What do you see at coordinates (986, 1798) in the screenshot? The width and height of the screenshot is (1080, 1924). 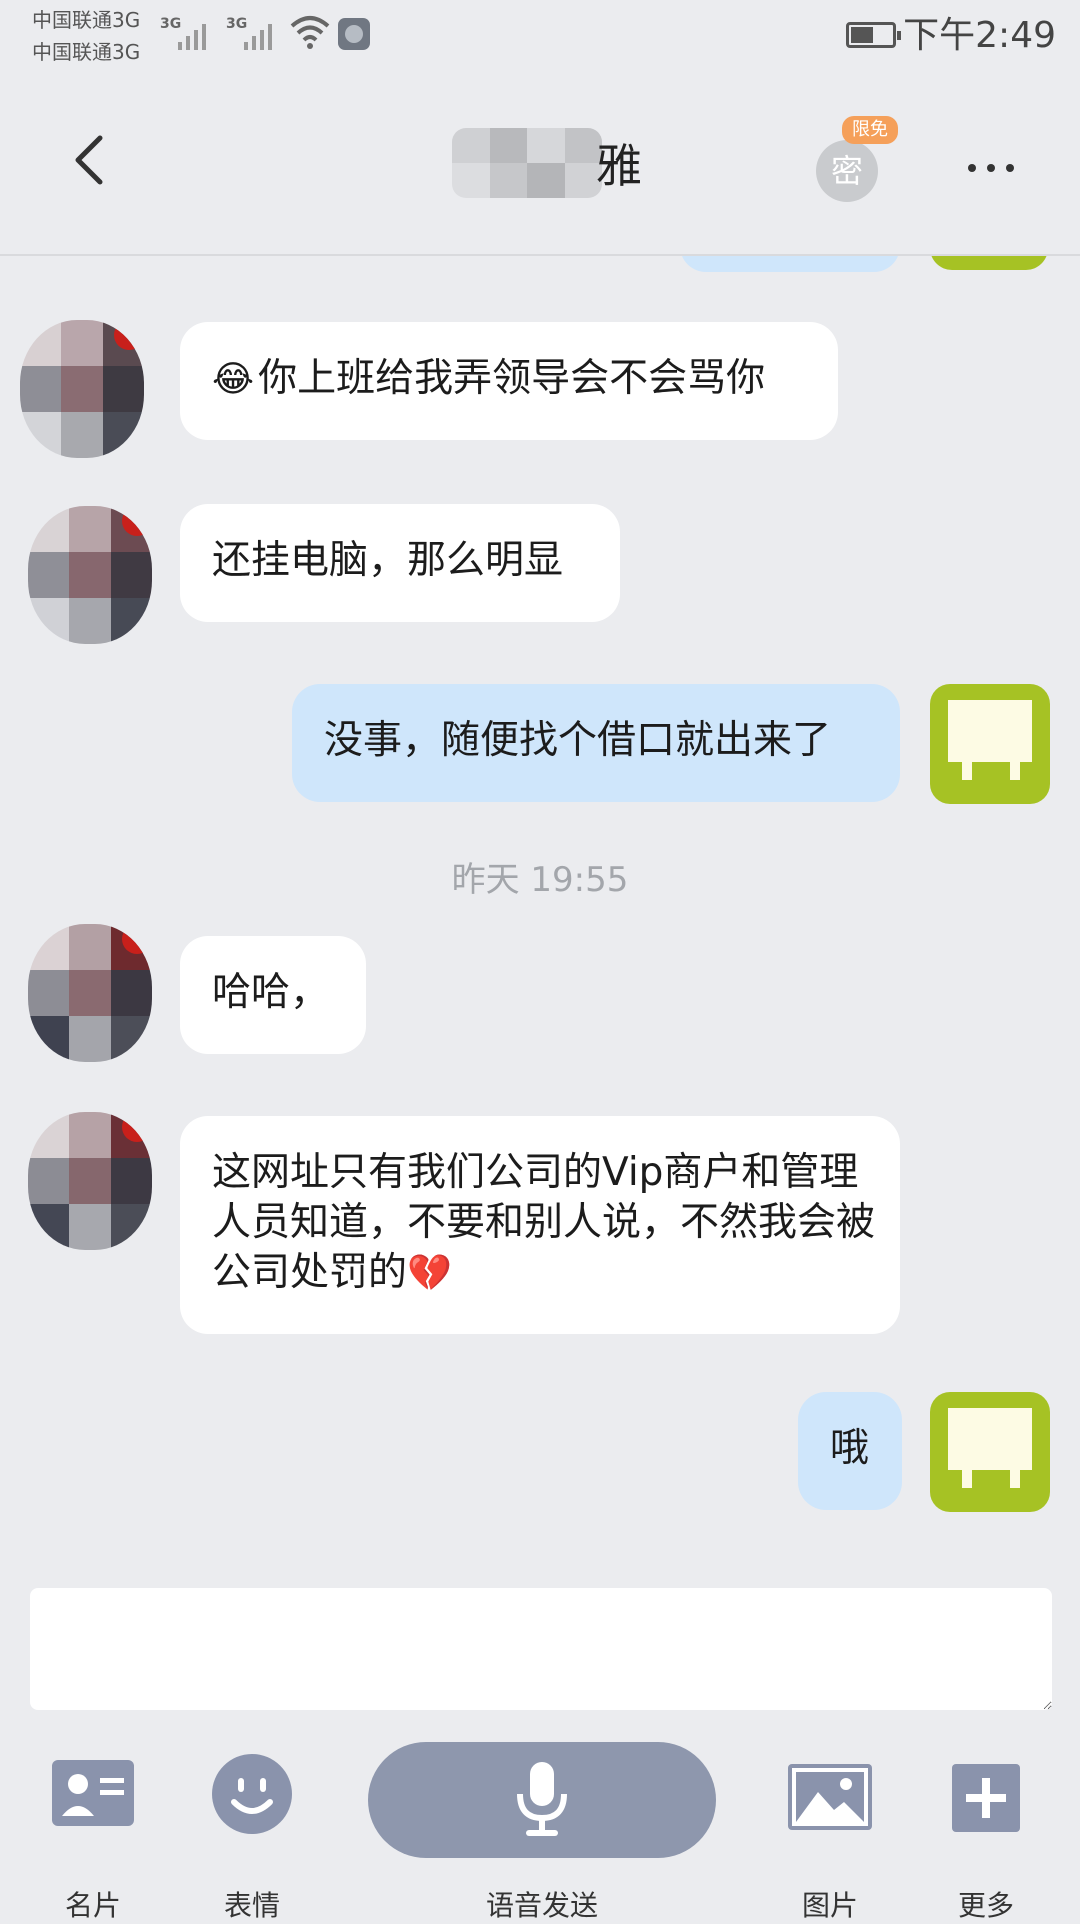 I see `plus-icon` at bounding box center [986, 1798].